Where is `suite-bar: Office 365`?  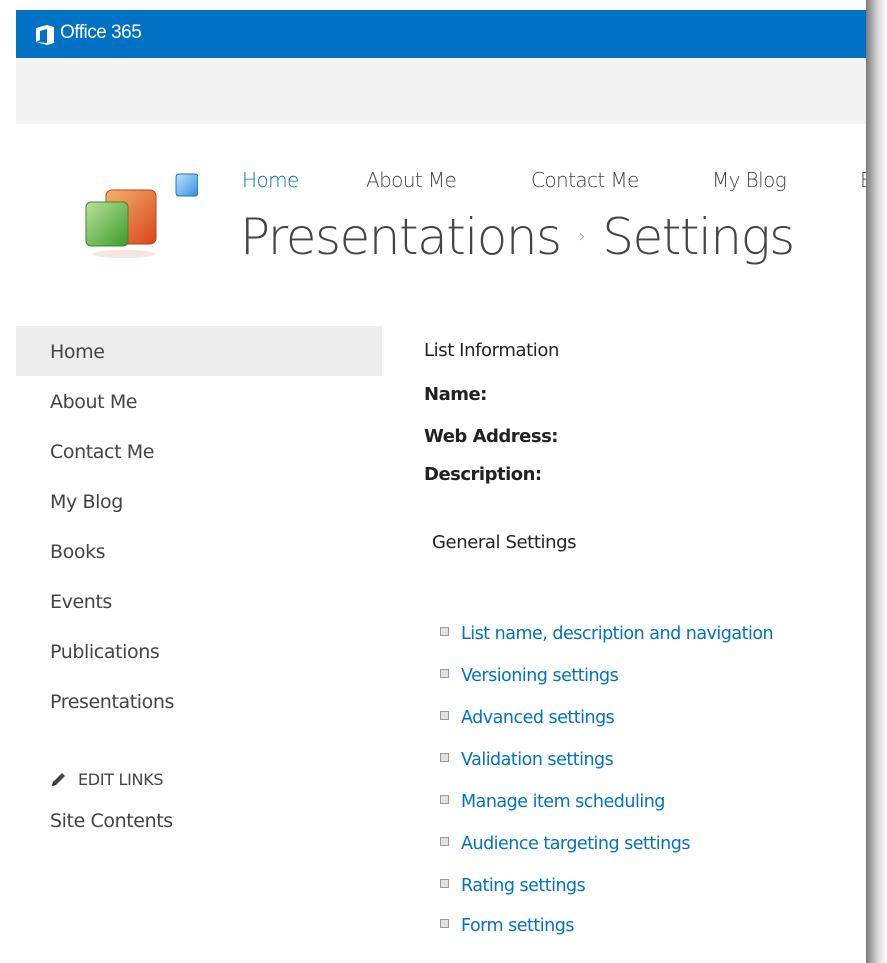 suite-bar: Office 365 is located at coordinates (441, 34).